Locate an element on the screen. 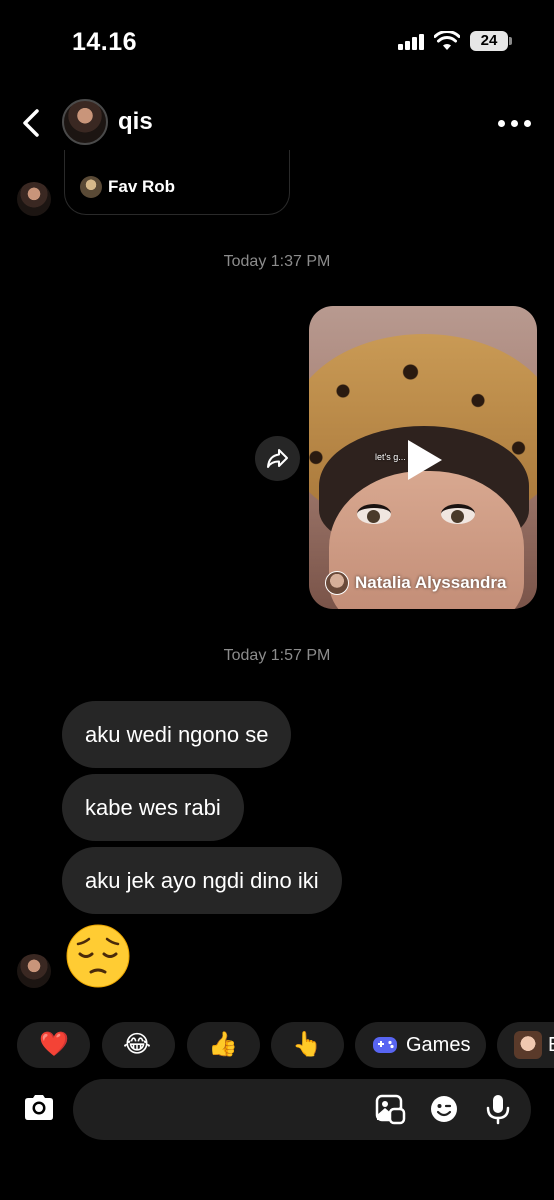  pensive-face-emoji-message is located at coordinates (98, 956).